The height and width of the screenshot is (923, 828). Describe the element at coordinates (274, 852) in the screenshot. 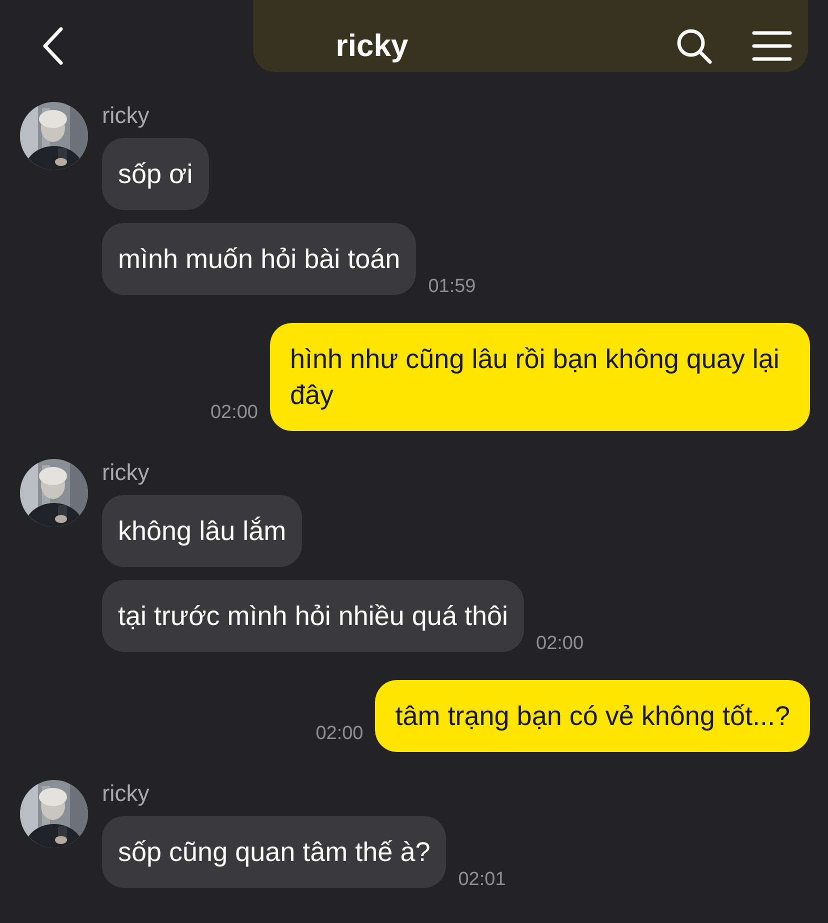

I see `message-bubble: sốp cũng quan tâm thế à?` at that location.